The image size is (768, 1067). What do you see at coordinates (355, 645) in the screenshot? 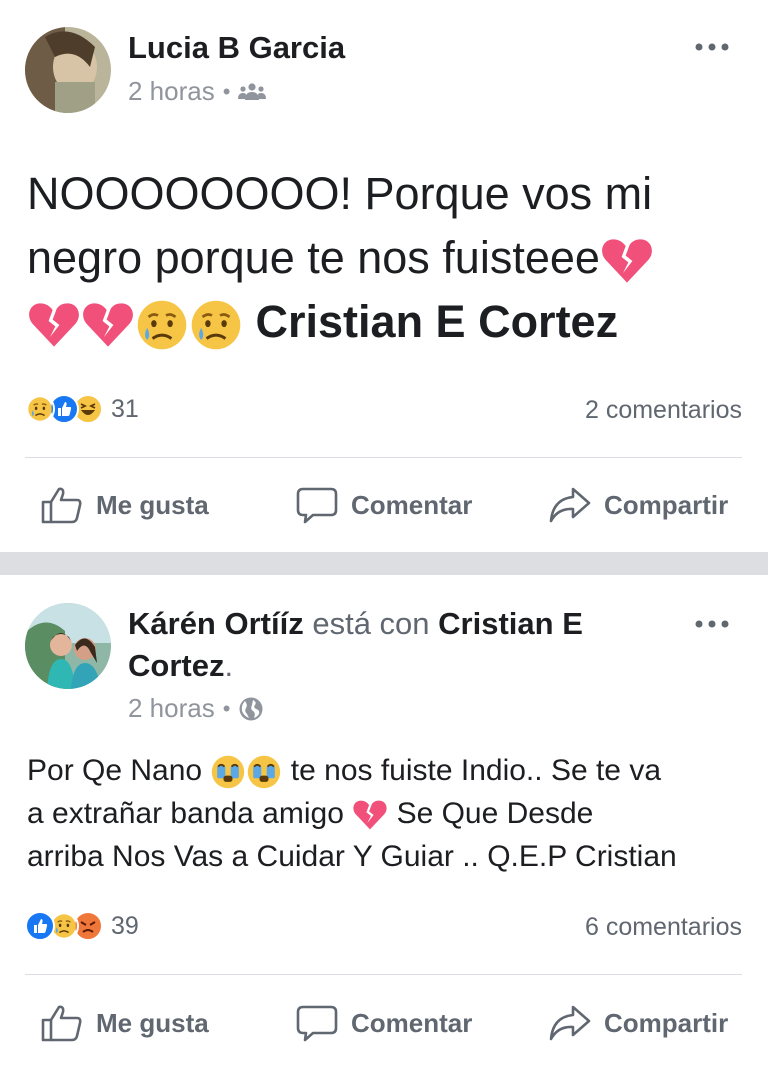
I see `author-header: Kárén Ortííz está con Cristian E Cortez.` at bounding box center [355, 645].